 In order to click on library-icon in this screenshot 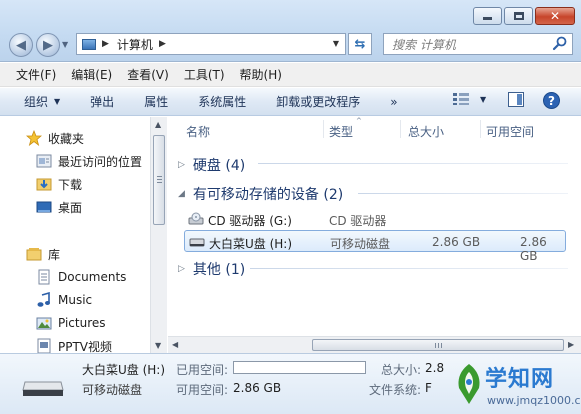, I will do `click(34, 254)`.